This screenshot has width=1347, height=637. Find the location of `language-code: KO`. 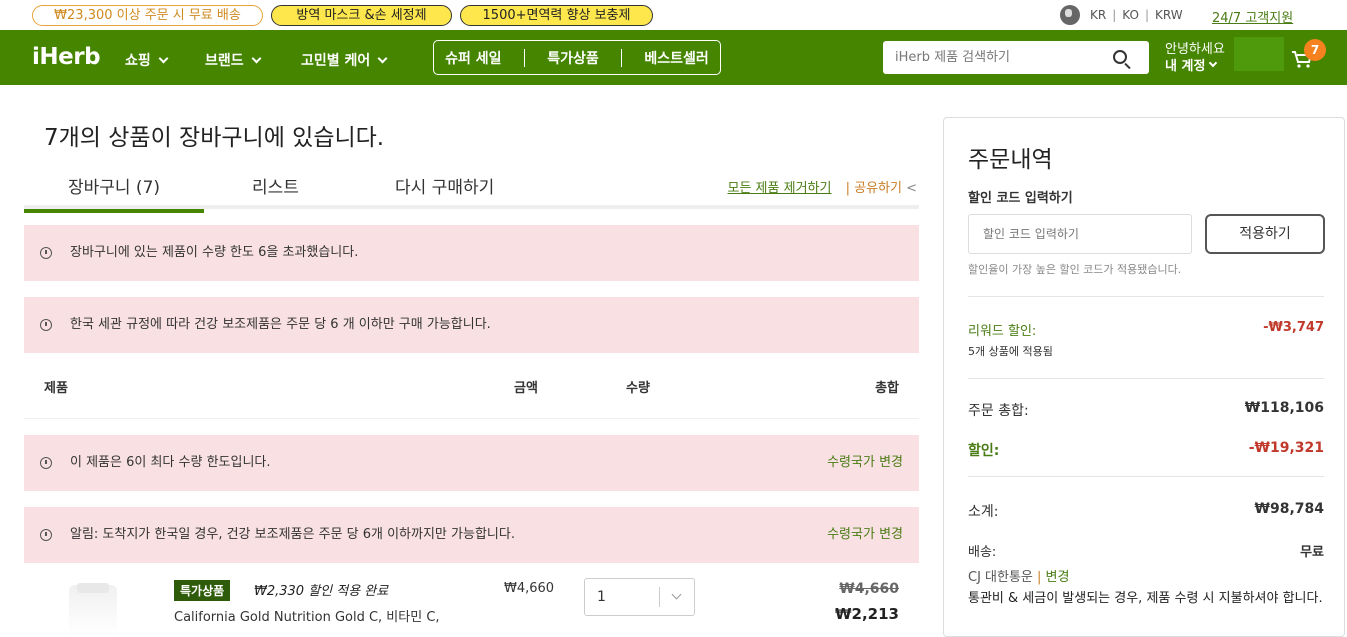

language-code: KO is located at coordinates (1130, 15).